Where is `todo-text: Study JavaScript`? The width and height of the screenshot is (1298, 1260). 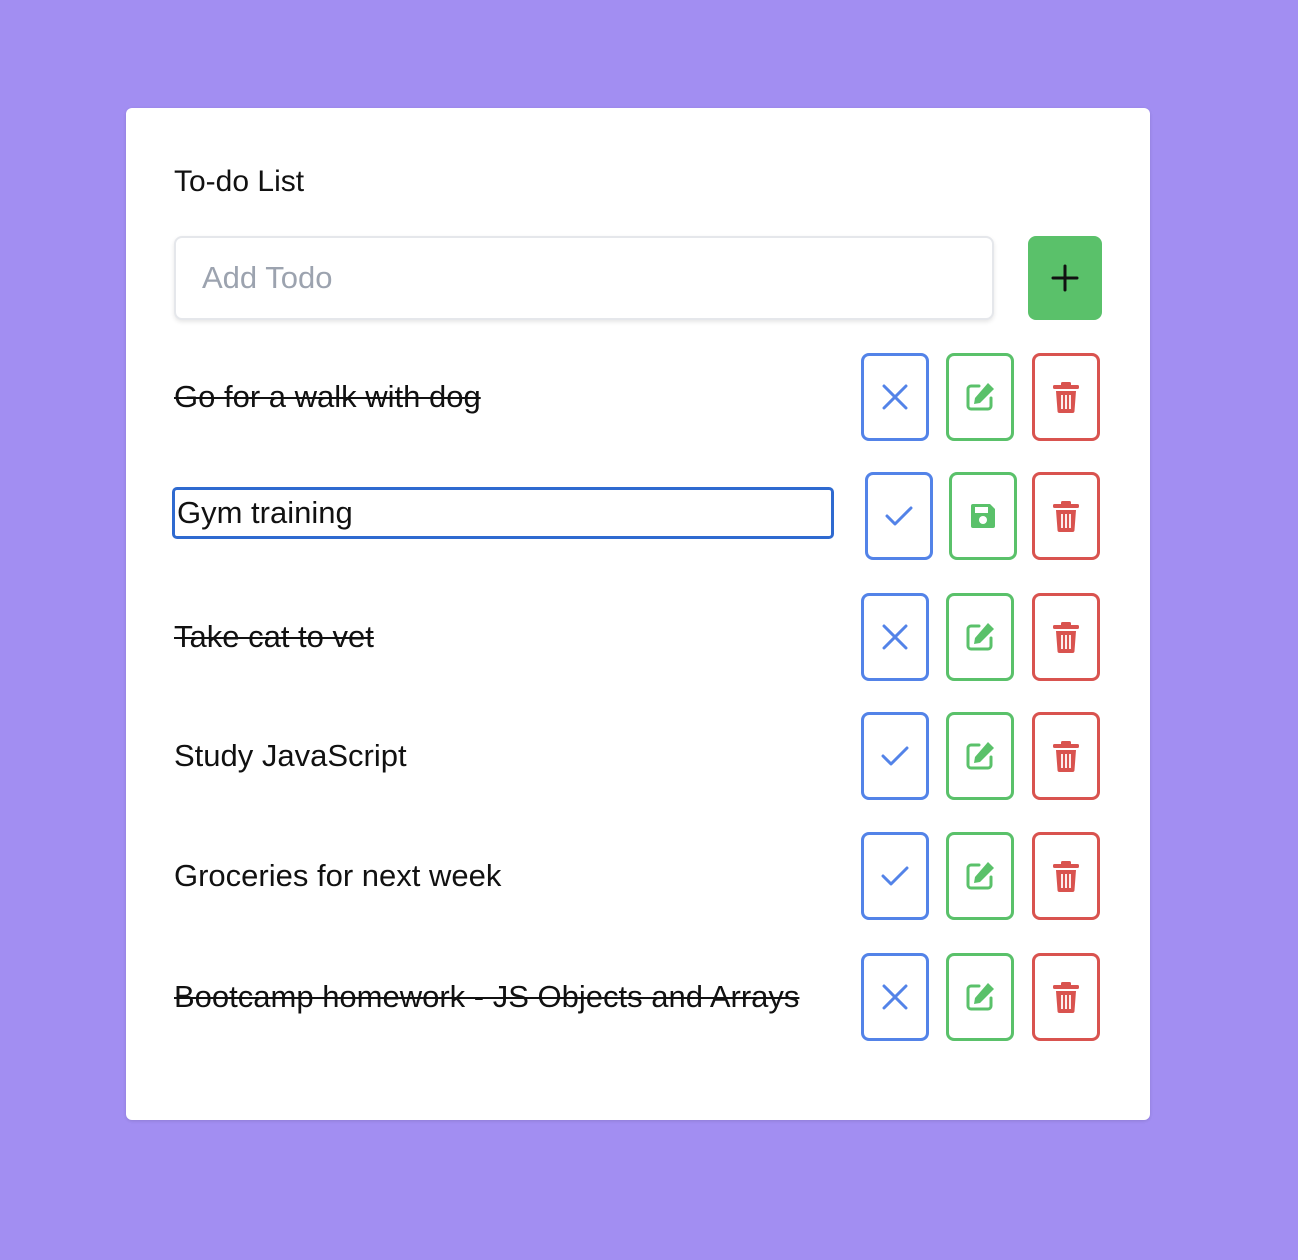
todo-text: Study JavaScript is located at coordinates (502, 756).